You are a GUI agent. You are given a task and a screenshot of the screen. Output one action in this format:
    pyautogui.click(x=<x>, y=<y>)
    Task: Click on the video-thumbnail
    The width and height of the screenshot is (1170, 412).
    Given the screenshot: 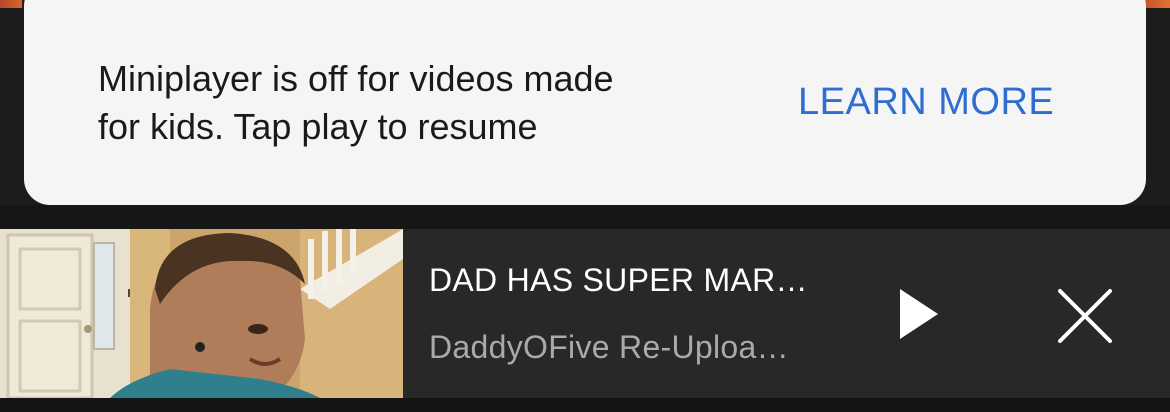 What is the action you would take?
    pyautogui.click(x=201, y=313)
    